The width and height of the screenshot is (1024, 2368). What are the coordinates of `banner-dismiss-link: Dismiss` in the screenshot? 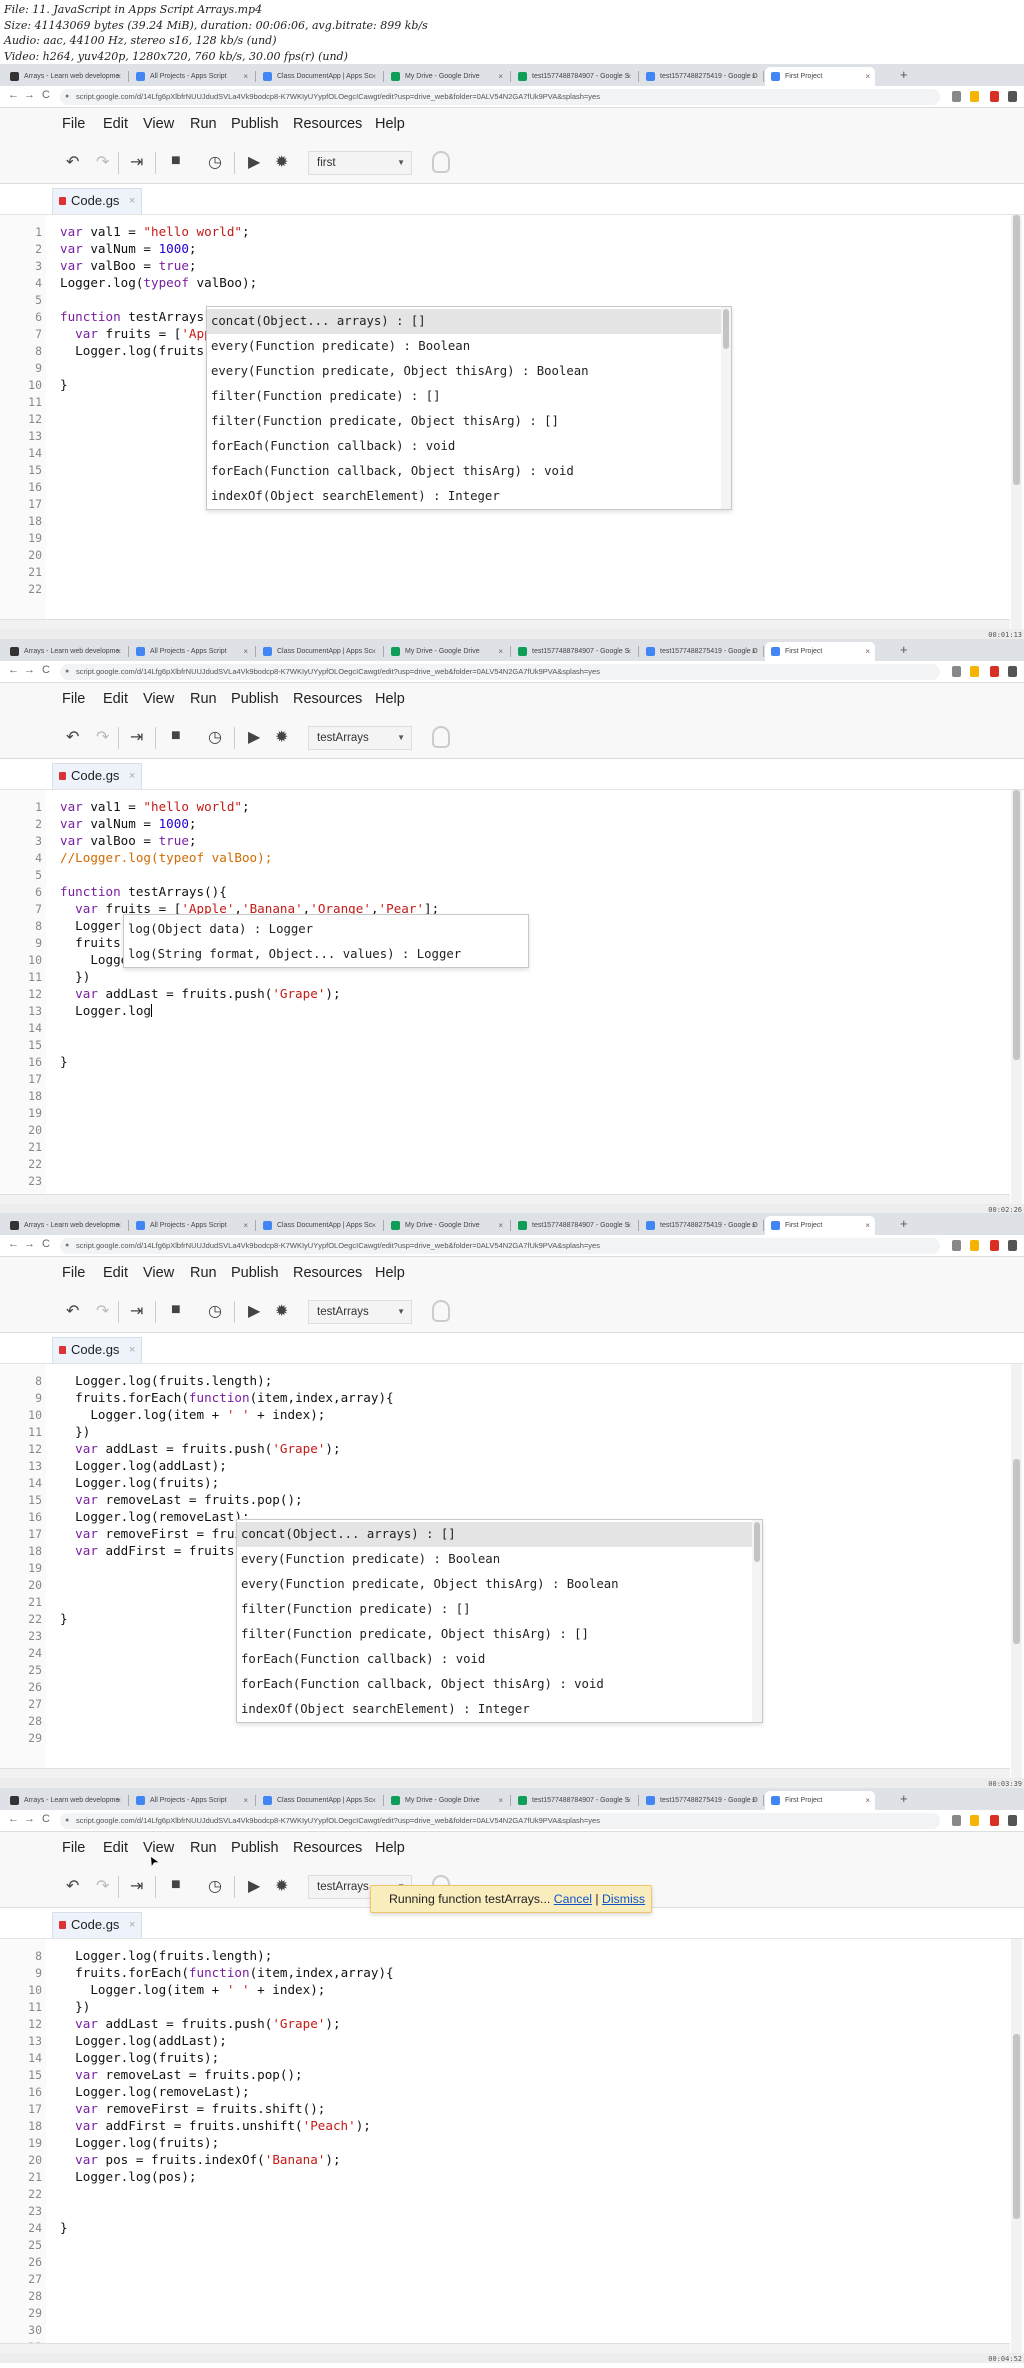 It's located at (623, 1899).